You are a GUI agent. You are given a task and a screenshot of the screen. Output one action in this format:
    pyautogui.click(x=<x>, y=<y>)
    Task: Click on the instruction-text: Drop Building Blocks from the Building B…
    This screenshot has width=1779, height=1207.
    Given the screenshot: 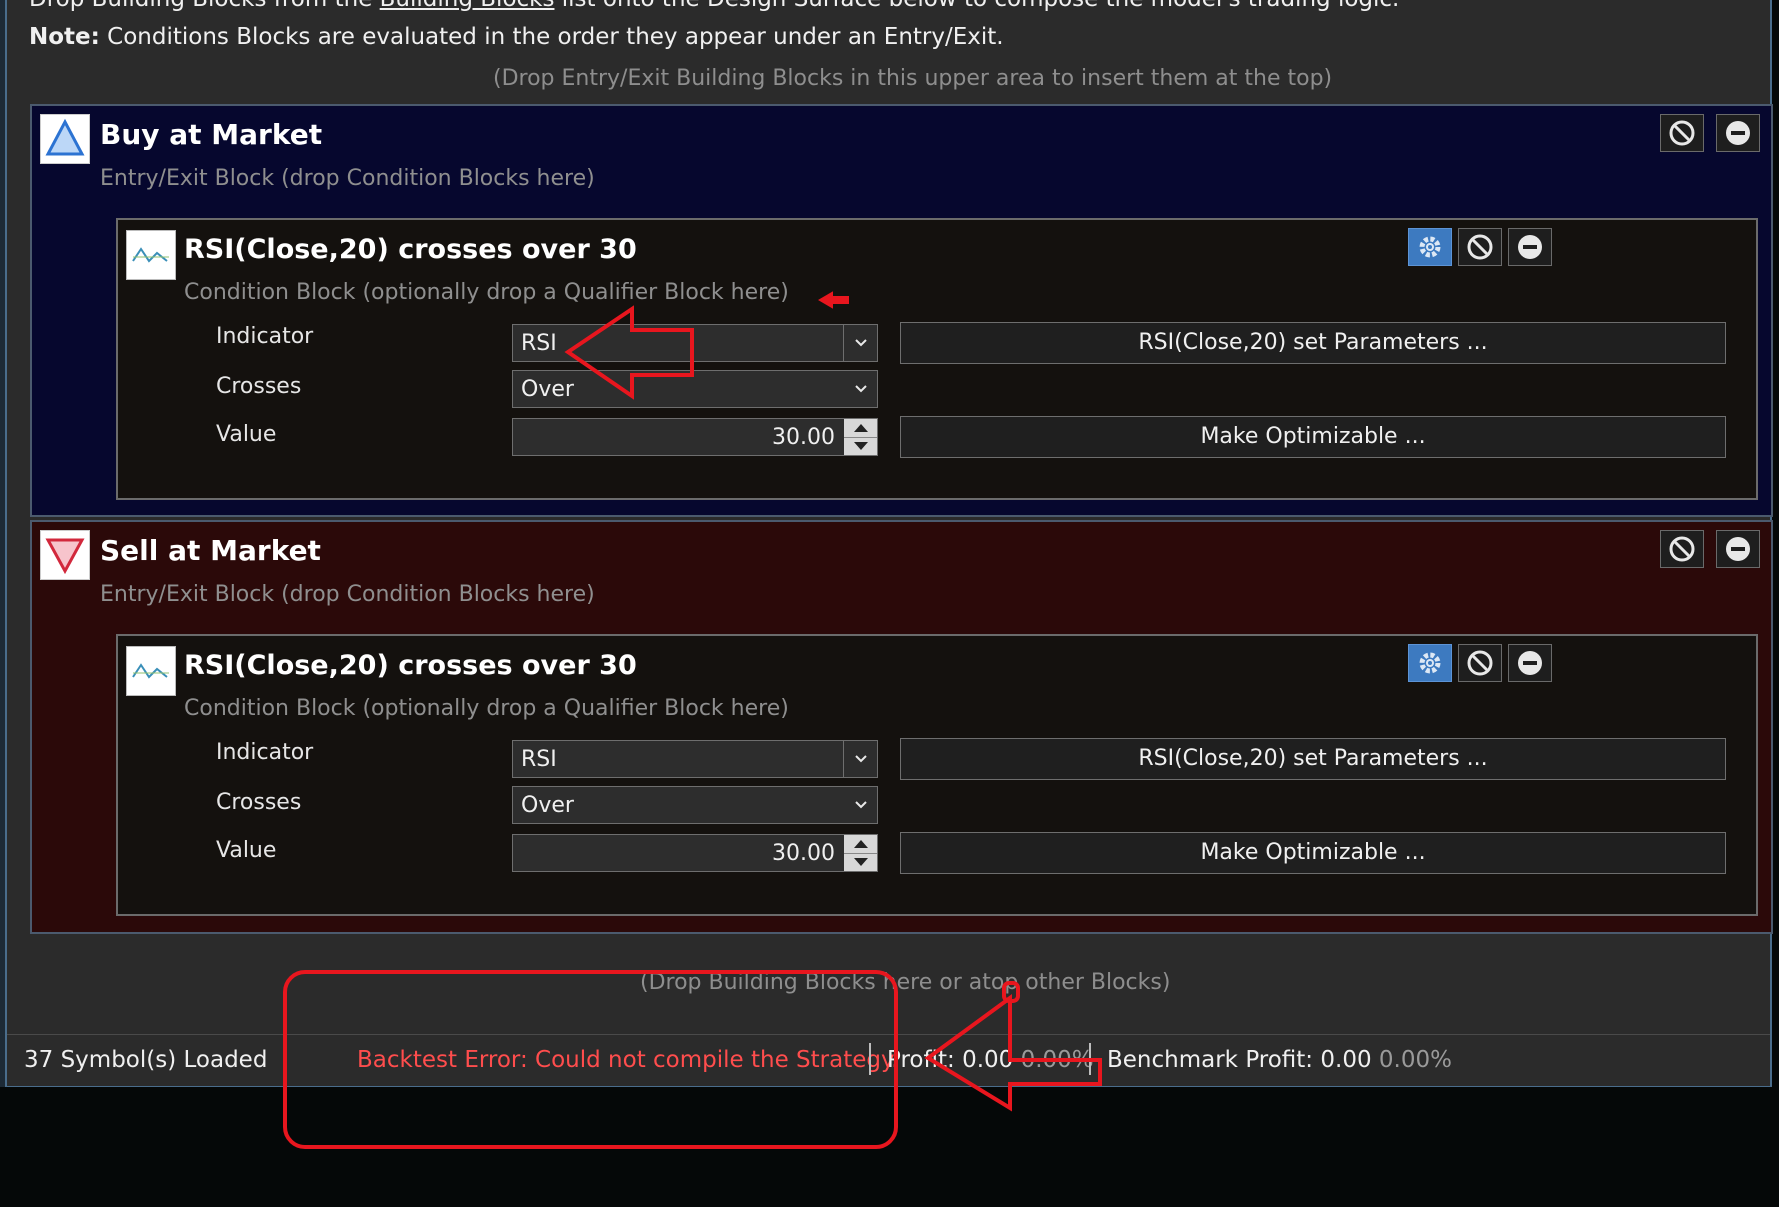 What is the action you would take?
    pyautogui.click(x=714, y=6)
    